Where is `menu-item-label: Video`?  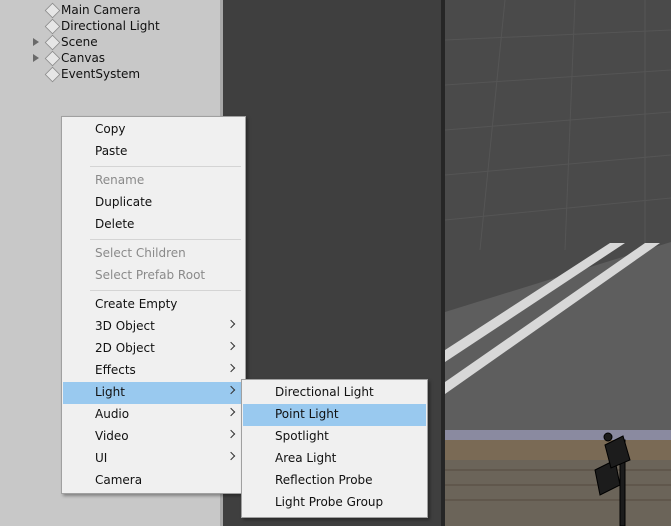 menu-item-label: Video is located at coordinates (112, 436).